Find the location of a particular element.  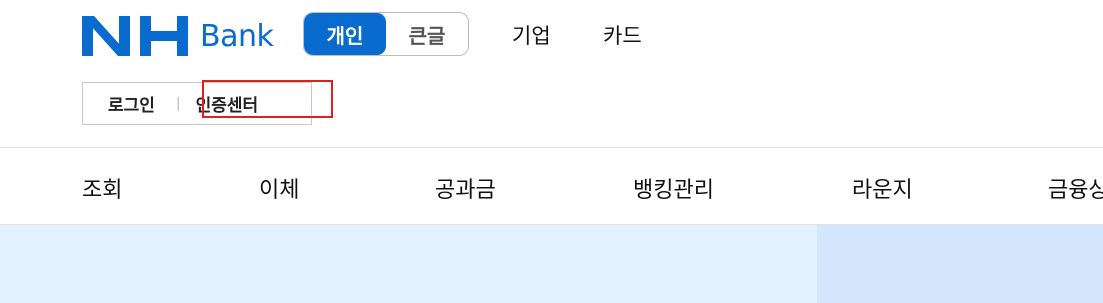

nh-logo-icon is located at coordinates (135, 36).